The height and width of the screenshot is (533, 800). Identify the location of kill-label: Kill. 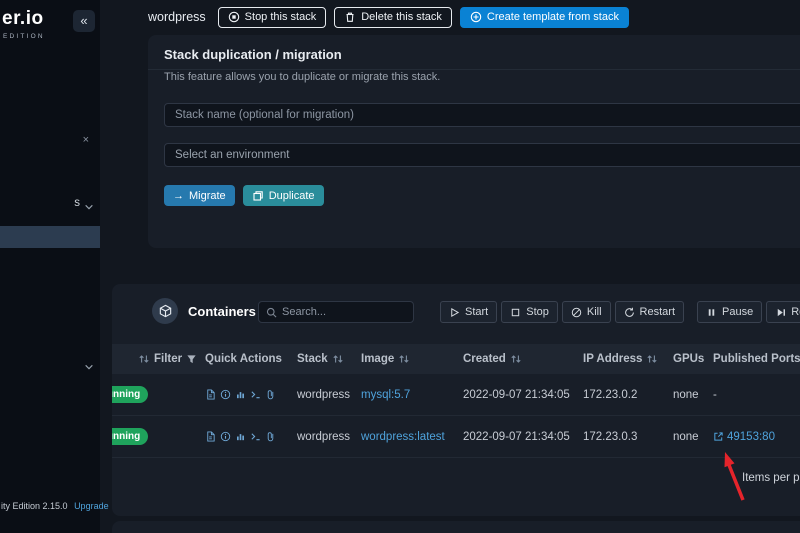
(594, 312).